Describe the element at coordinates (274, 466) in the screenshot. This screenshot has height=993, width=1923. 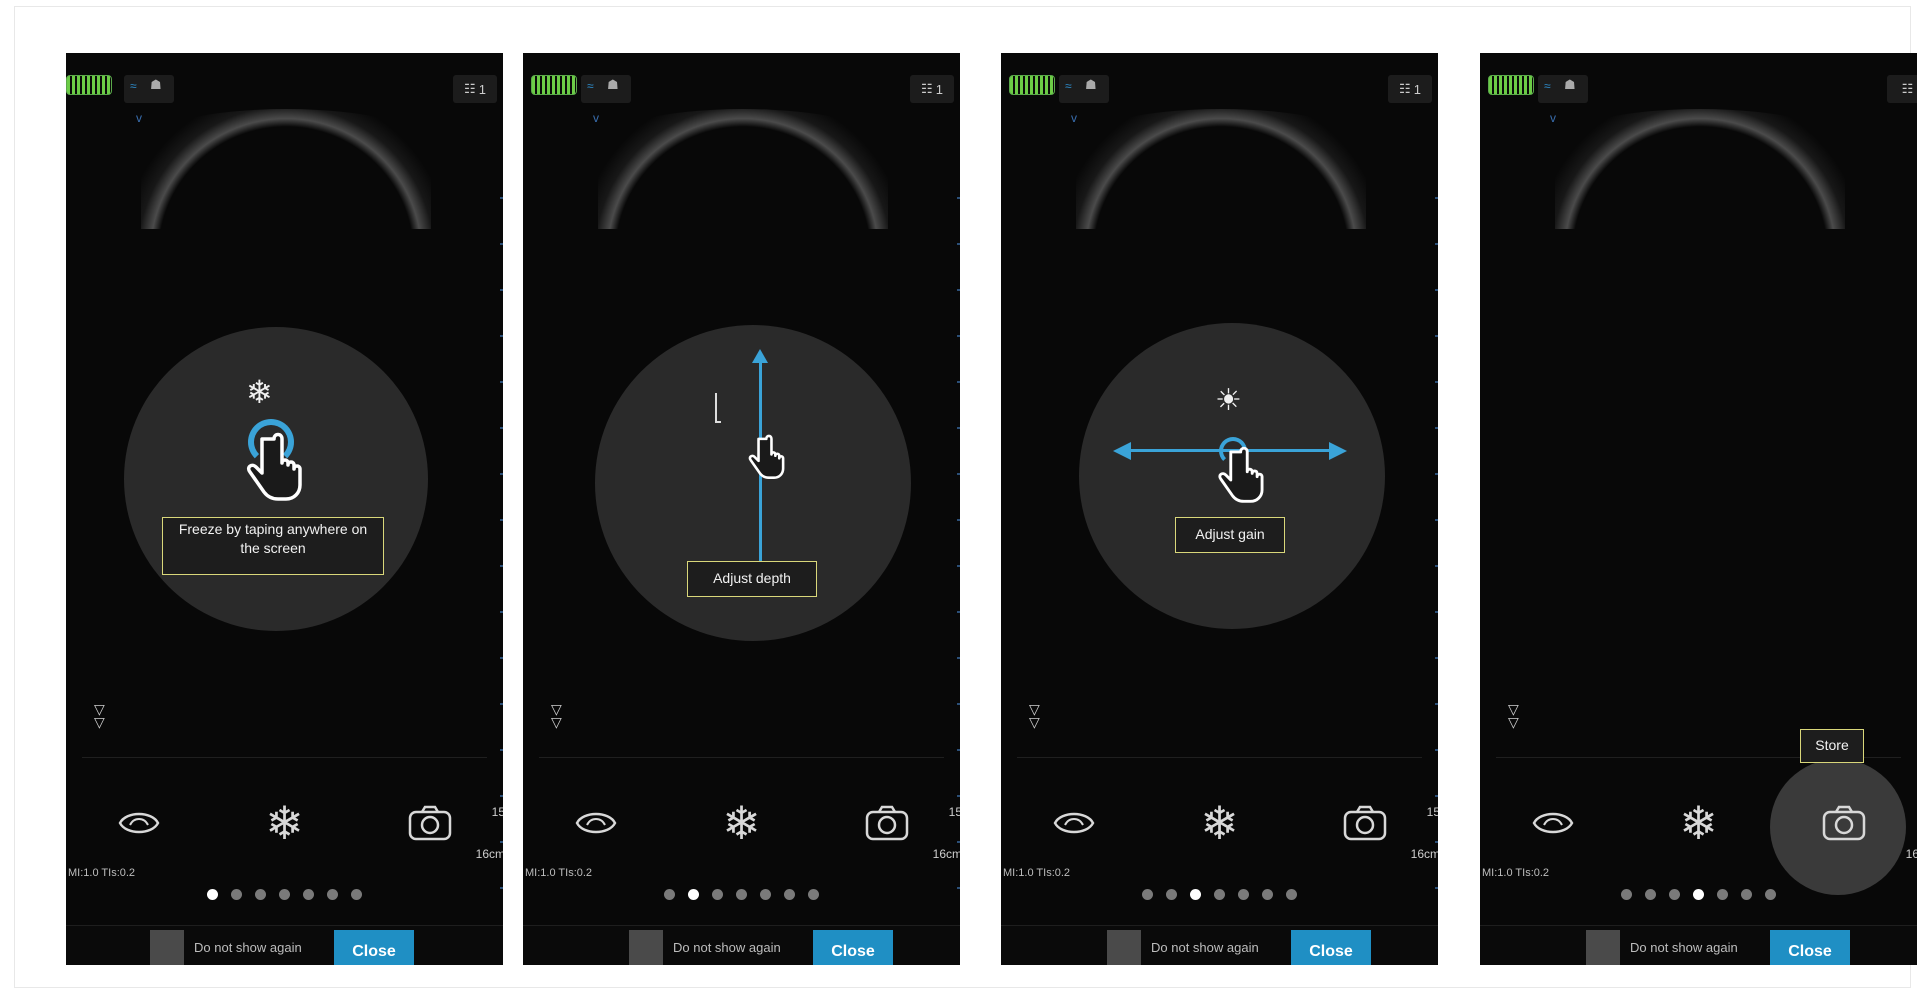
I see `touch-hand-icon` at that location.